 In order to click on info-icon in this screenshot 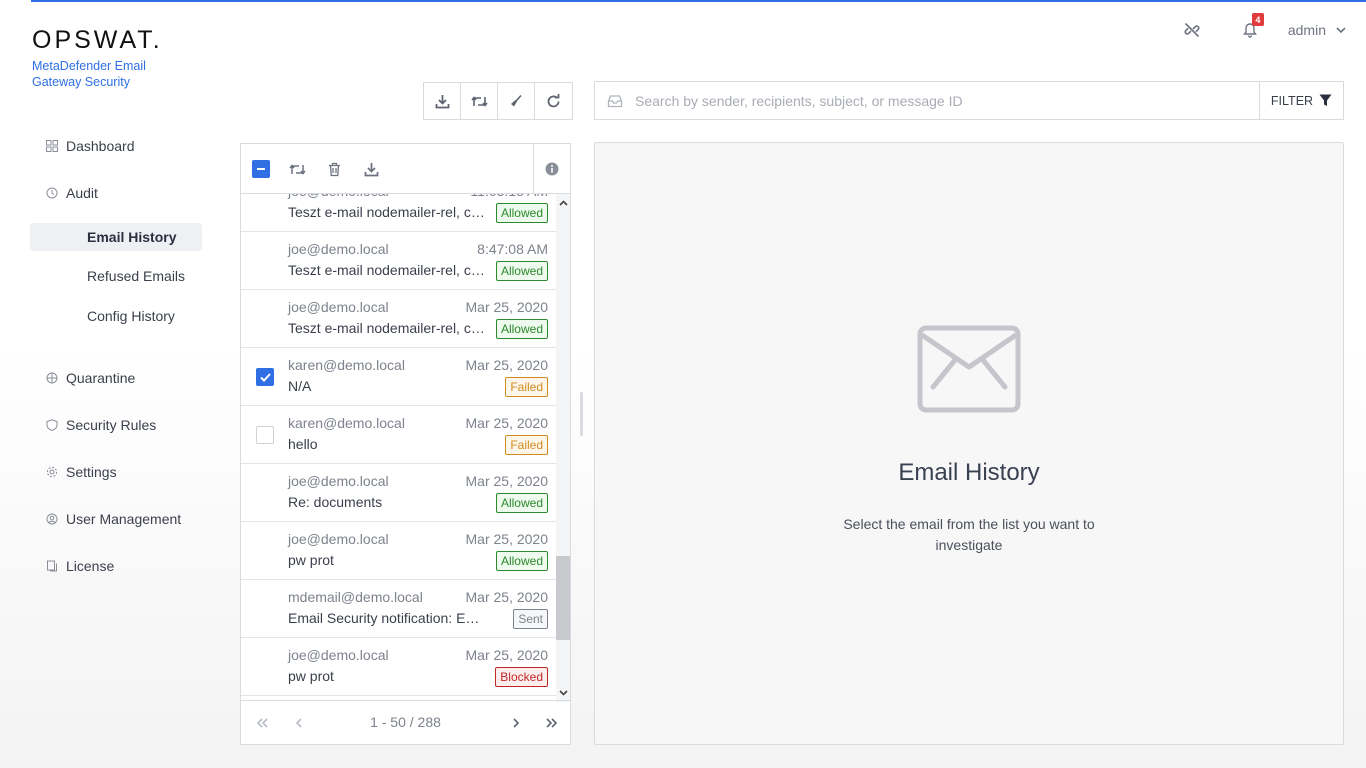, I will do `click(552, 168)`.